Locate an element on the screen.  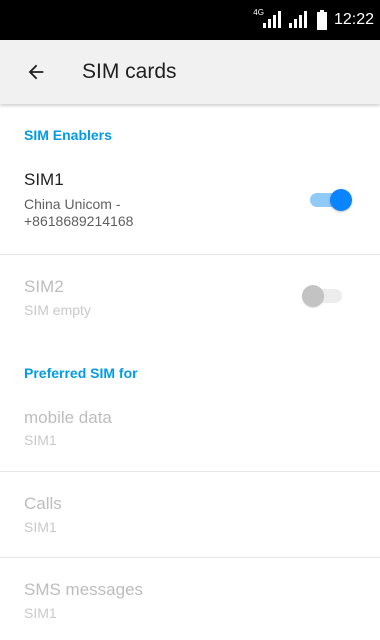
sim1-summary: China Unicom - +8618689214168 is located at coordinates (79, 212).